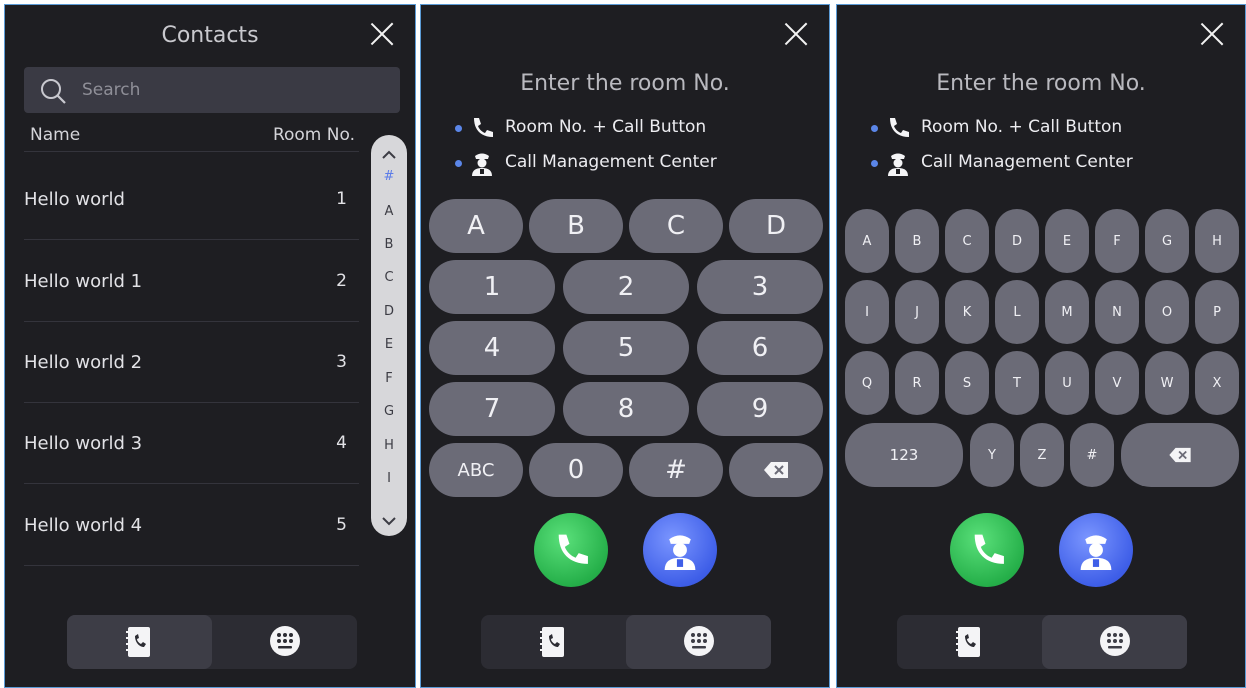 The height and width of the screenshot is (688, 1246). I want to click on contacts-book-icon, so click(968, 642).